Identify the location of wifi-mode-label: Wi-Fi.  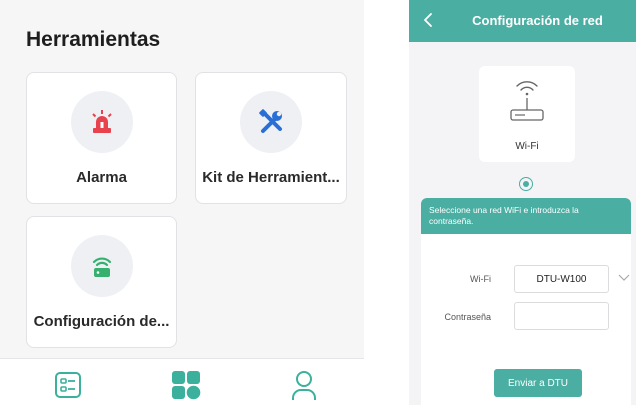
(527, 146).